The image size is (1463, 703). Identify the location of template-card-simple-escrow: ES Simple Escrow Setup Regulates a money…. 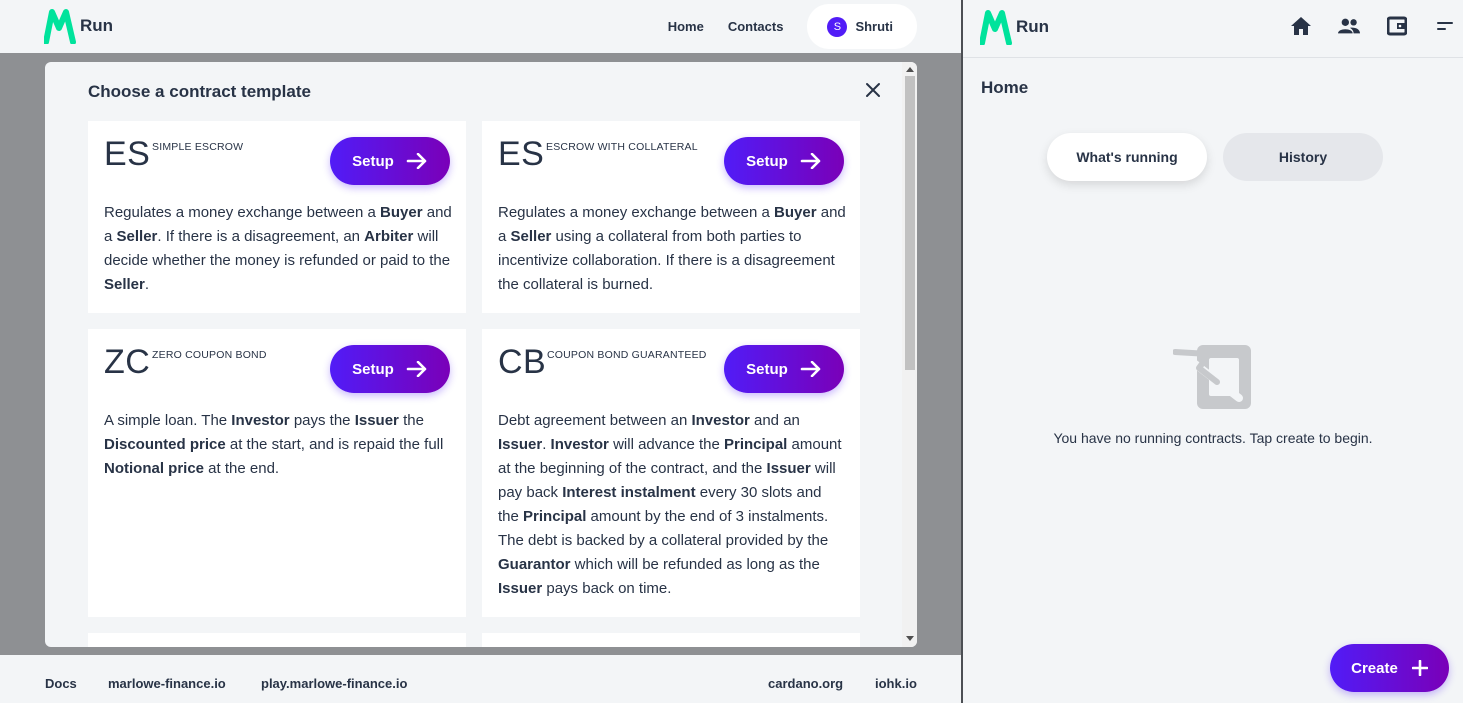
(277, 217).